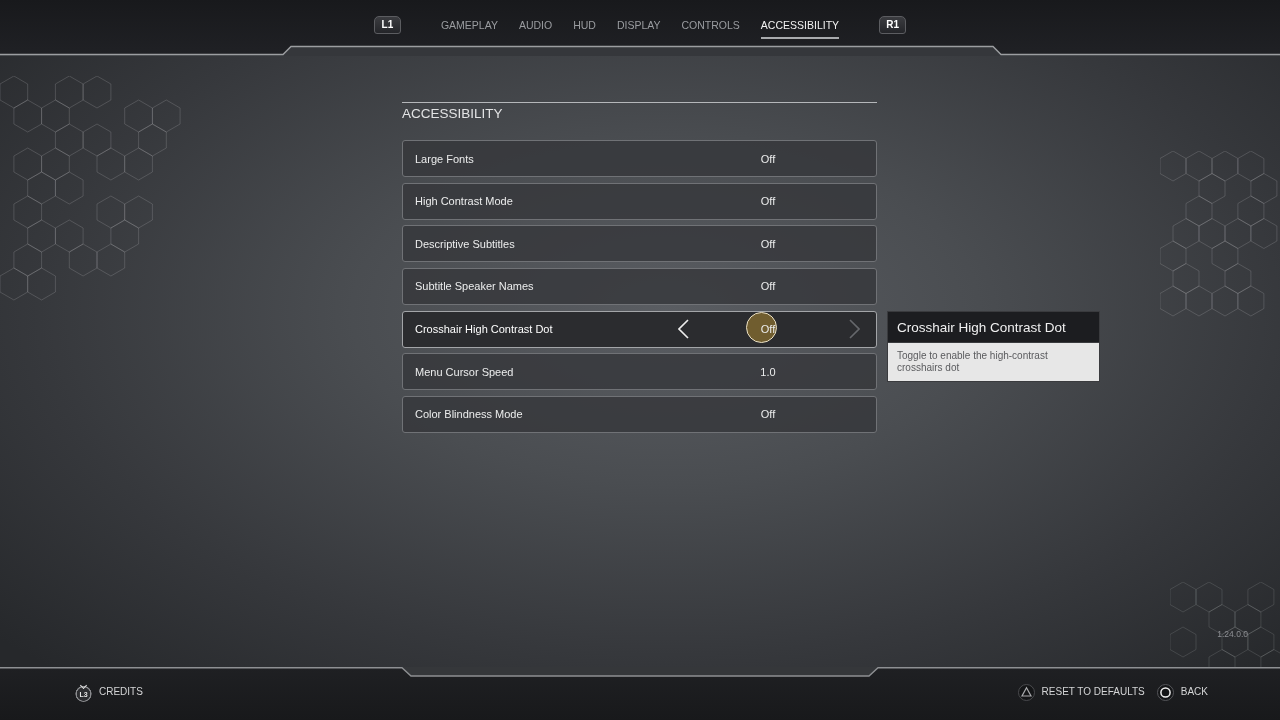 The image size is (1280, 720). What do you see at coordinates (469, 25) in the screenshot?
I see `tab: GAMEPLAY` at bounding box center [469, 25].